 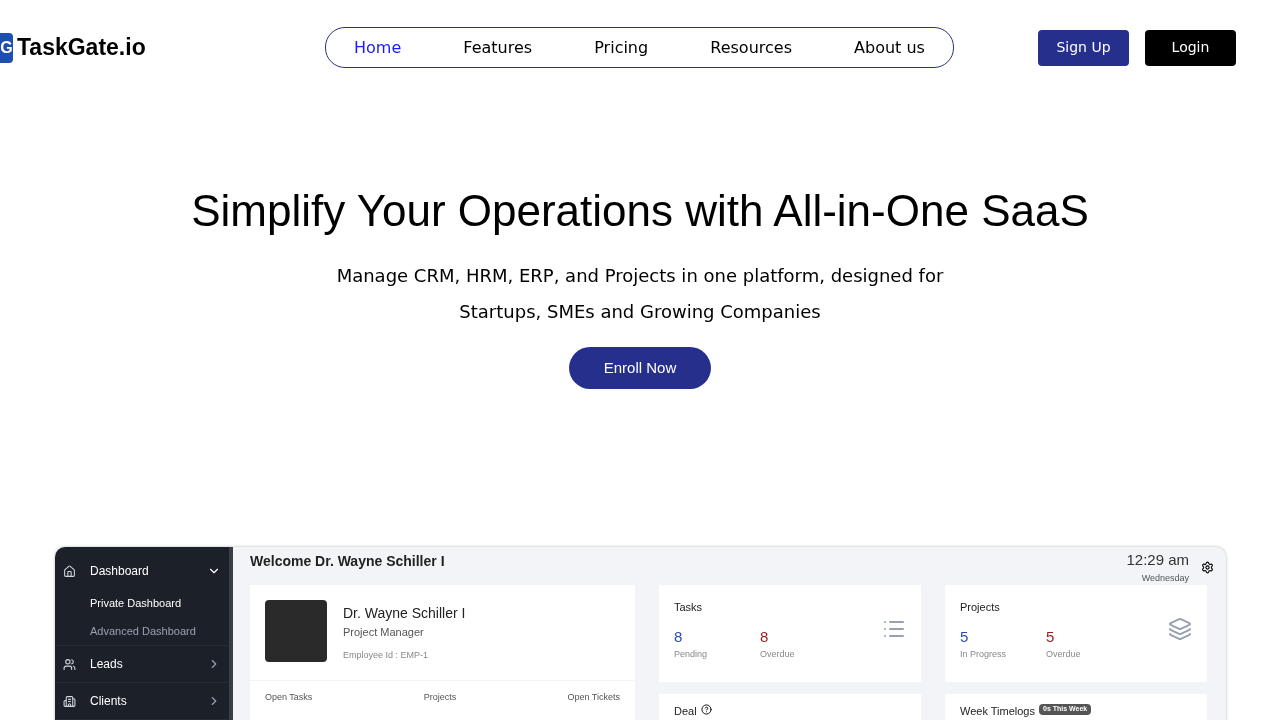 What do you see at coordinates (621, 47) in the screenshot?
I see `nav-link: Pricing` at bounding box center [621, 47].